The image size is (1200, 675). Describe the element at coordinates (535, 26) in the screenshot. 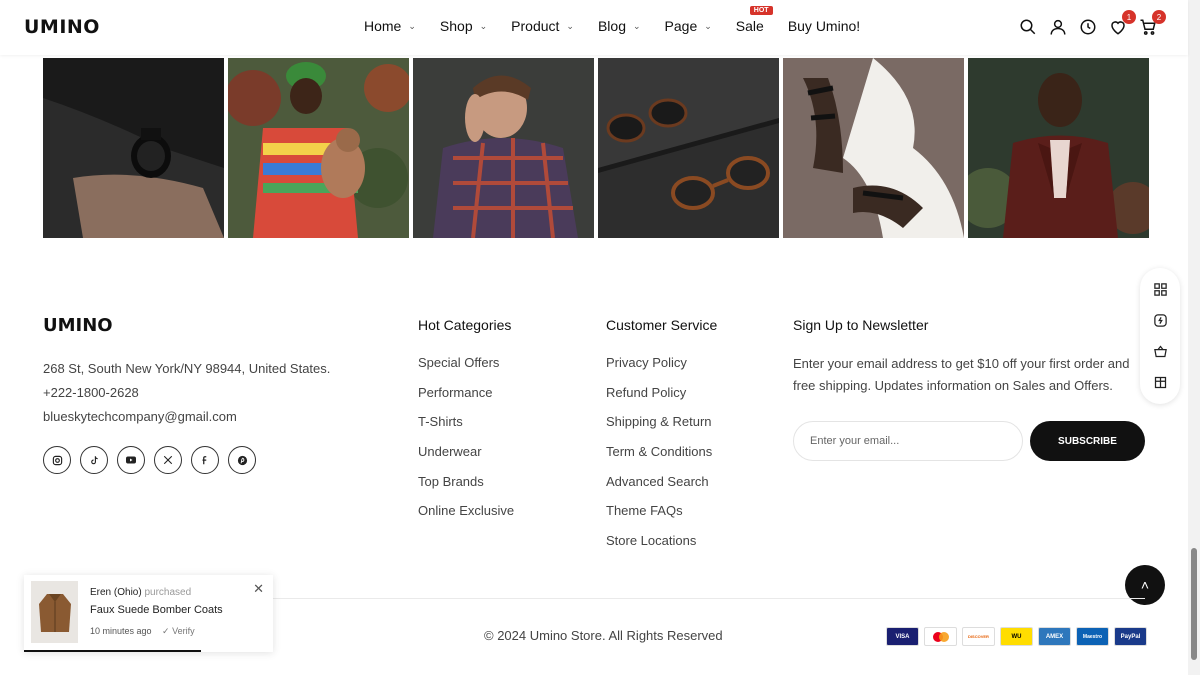

I see `nav-label: Product` at that location.